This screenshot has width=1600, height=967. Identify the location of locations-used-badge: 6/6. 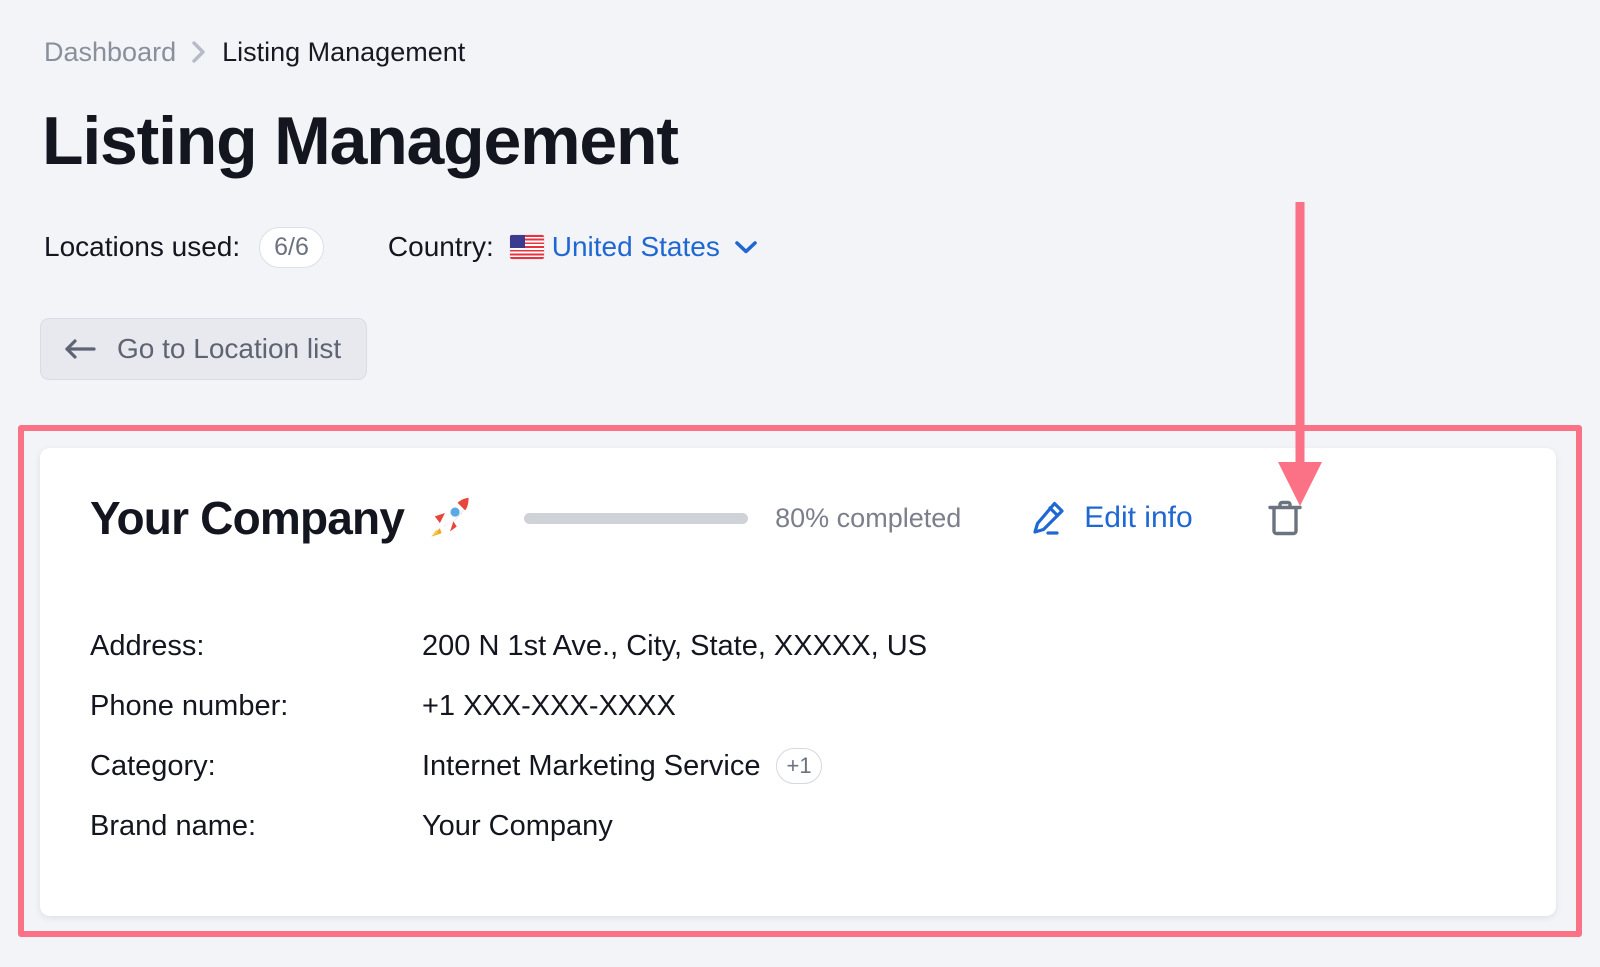
(291, 247).